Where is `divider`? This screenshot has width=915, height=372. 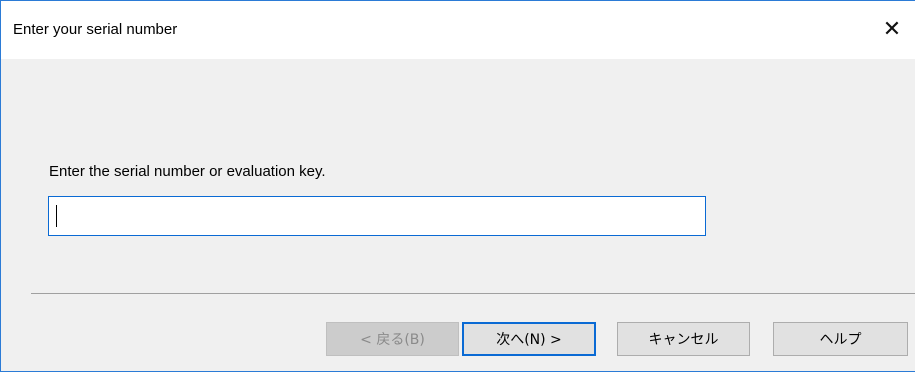
divider is located at coordinates (473, 293).